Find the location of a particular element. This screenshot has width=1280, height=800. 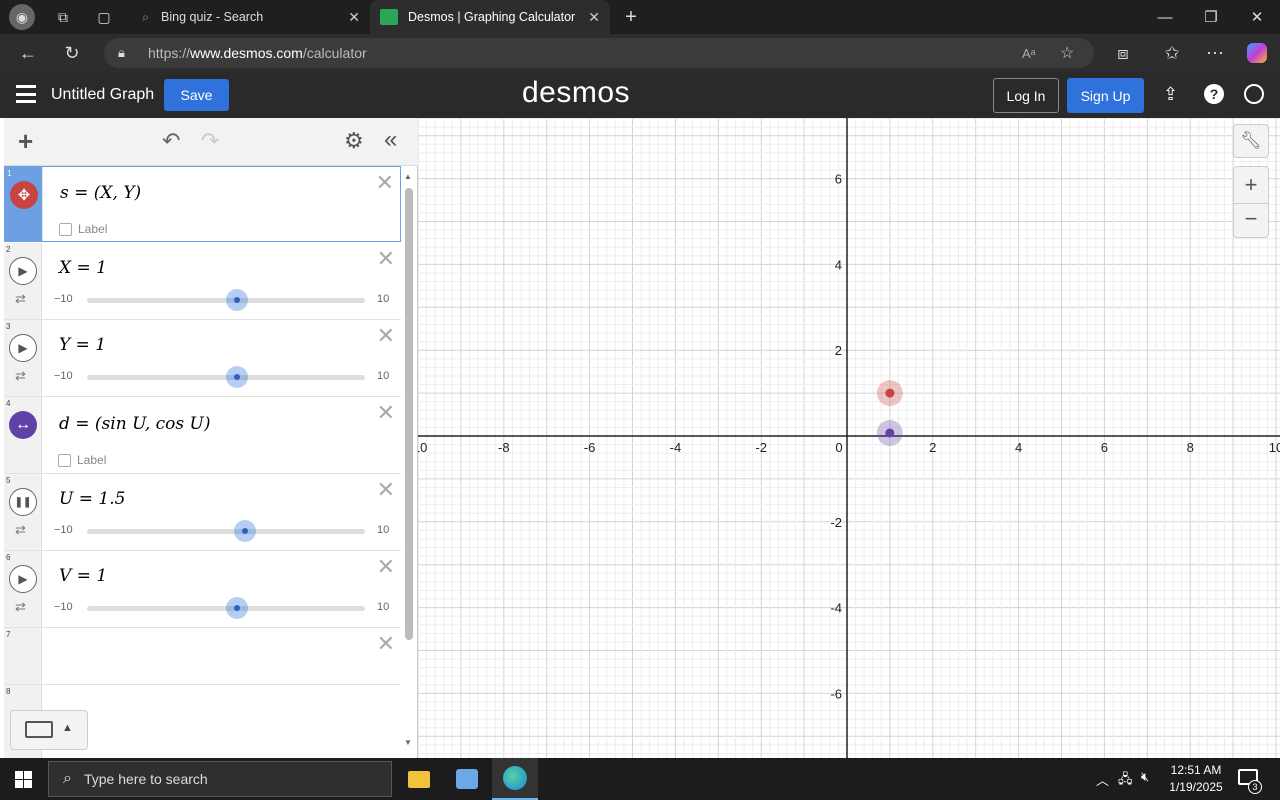

slider-track is located at coordinates (226, 531).